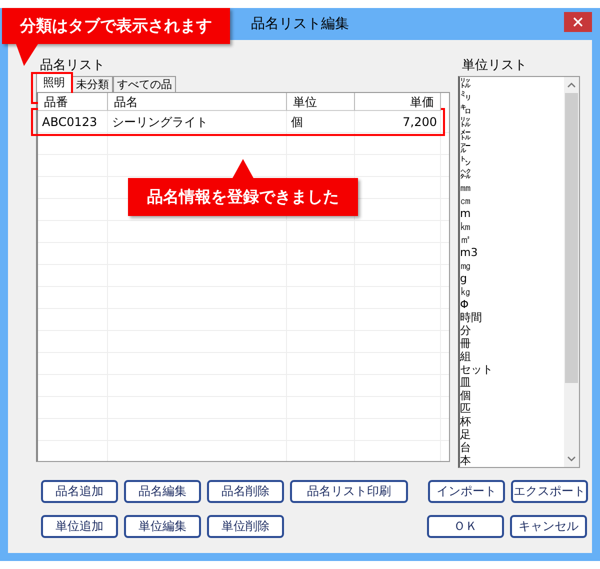 Image resolution: width=600 pixels, height=569 pixels. I want to click on unit-item: ㎎, so click(512, 265).